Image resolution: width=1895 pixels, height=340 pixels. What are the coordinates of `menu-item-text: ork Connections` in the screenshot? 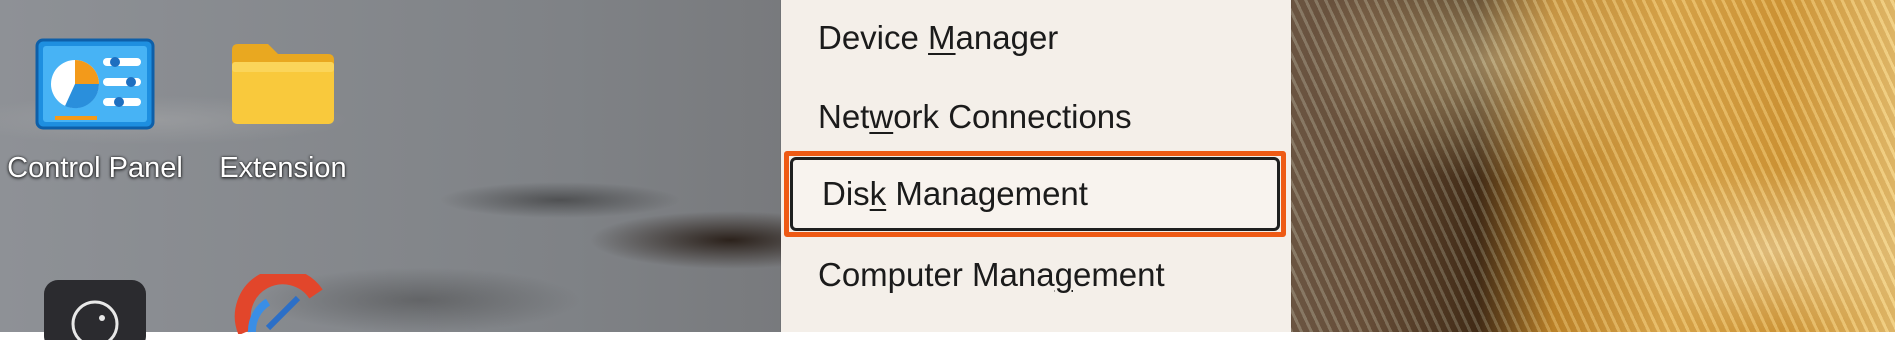 It's located at (1012, 116).